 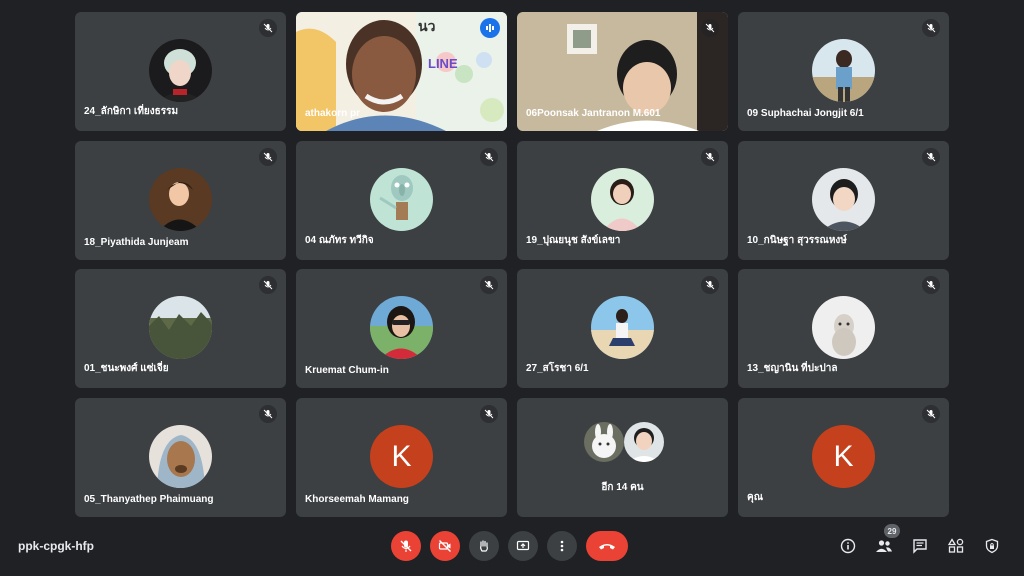 I want to click on more-participants-label: อีก 14 คน, so click(x=622, y=487).